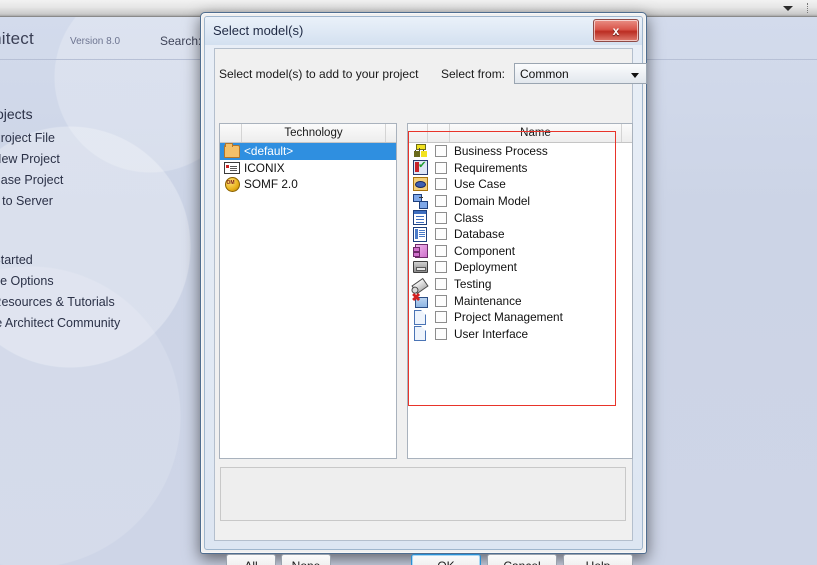 The image size is (817, 565). I want to click on model-label: Project Management, so click(508, 317).